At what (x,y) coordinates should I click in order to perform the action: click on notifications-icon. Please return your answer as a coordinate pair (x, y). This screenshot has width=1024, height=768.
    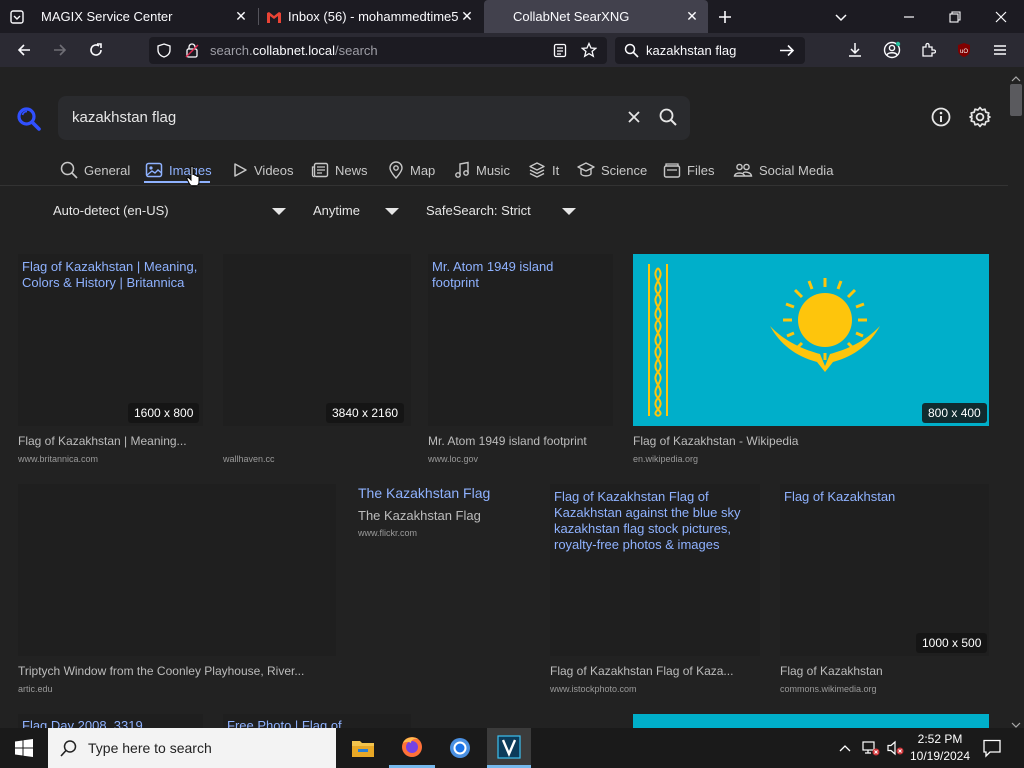
    Looking at the image, I should click on (992, 750).